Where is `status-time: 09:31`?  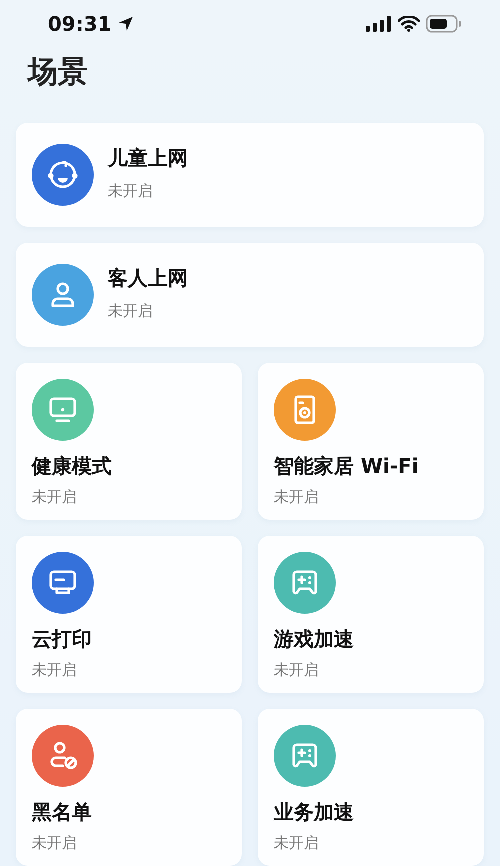 status-time: 09:31 is located at coordinates (80, 24).